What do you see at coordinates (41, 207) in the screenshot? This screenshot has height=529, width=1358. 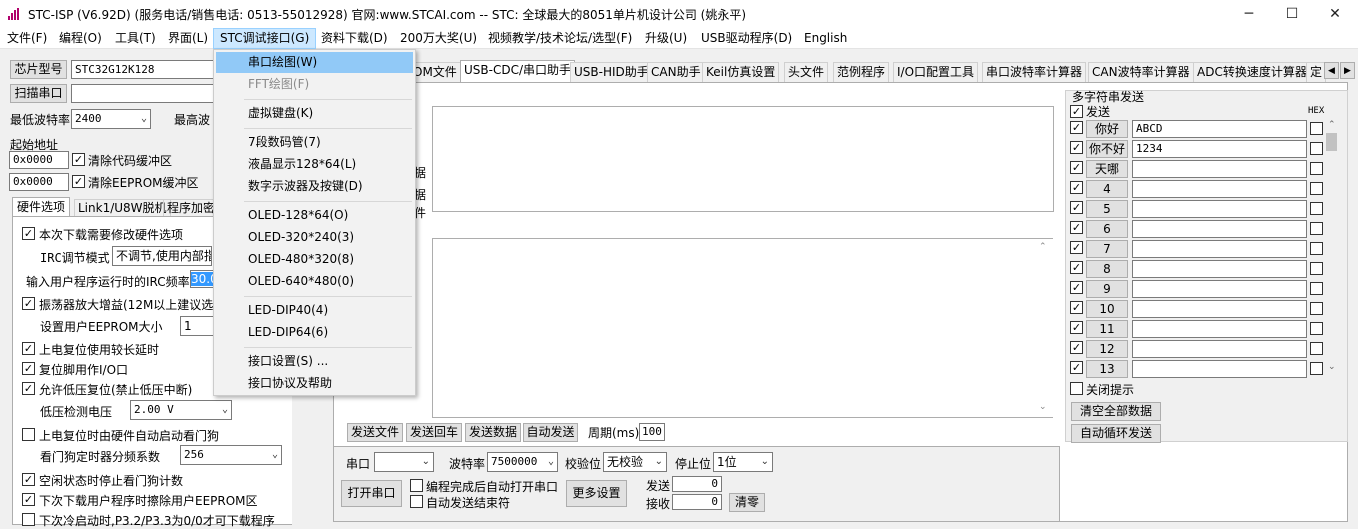 I see `tab-hardware-options: 硬件选项` at bounding box center [41, 207].